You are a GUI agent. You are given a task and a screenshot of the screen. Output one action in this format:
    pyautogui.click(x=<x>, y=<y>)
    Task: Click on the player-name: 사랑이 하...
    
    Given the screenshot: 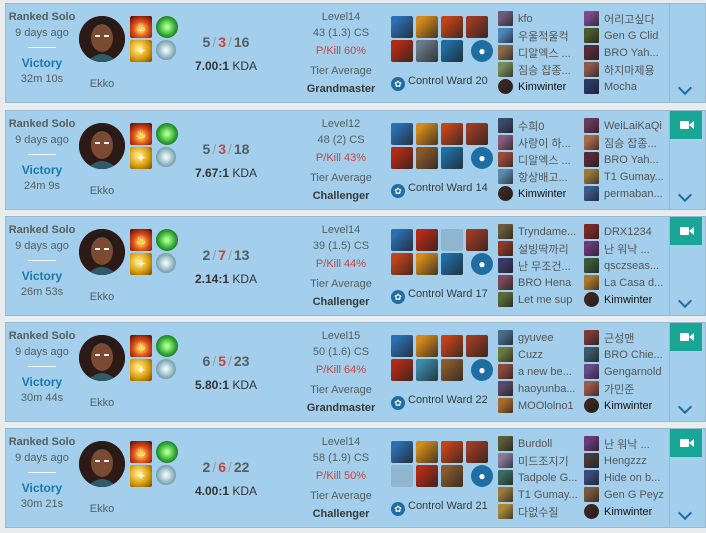 What is the action you would take?
    pyautogui.click(x=544, y=143)
    